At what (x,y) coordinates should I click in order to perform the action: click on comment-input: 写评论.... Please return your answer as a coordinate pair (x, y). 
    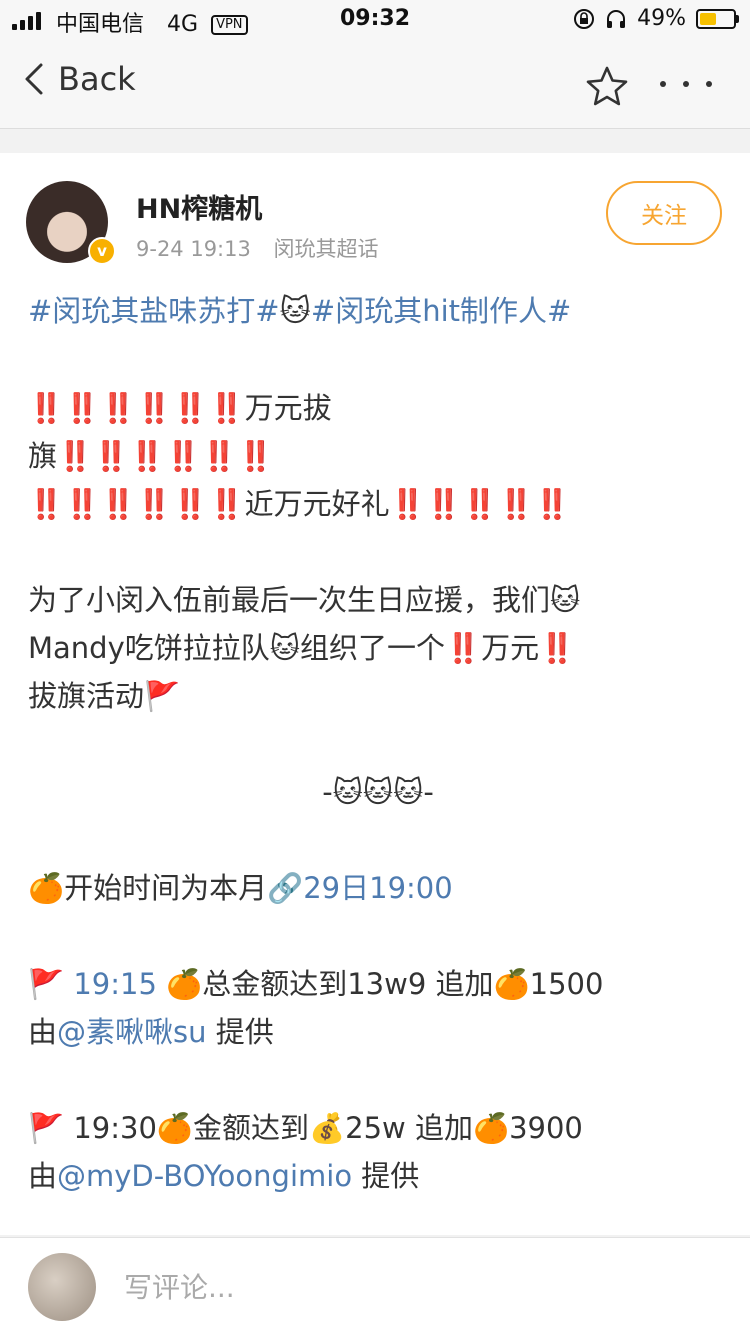
    Looking at the image, I should click on (179, 1286).